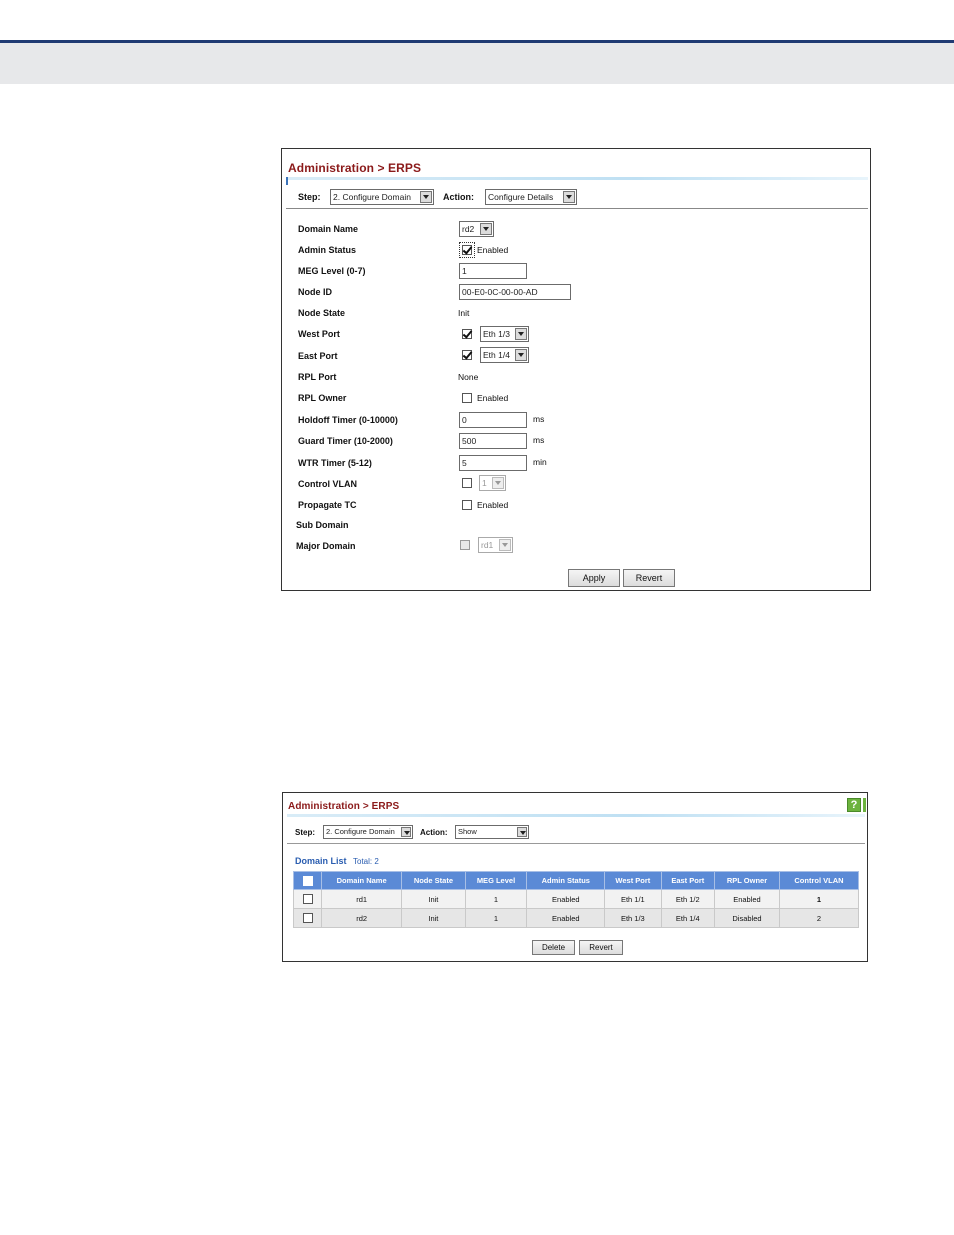 This screenshot has width=954, height=1235. I want to click on domain-name-select: rd2, so click(476, 229).